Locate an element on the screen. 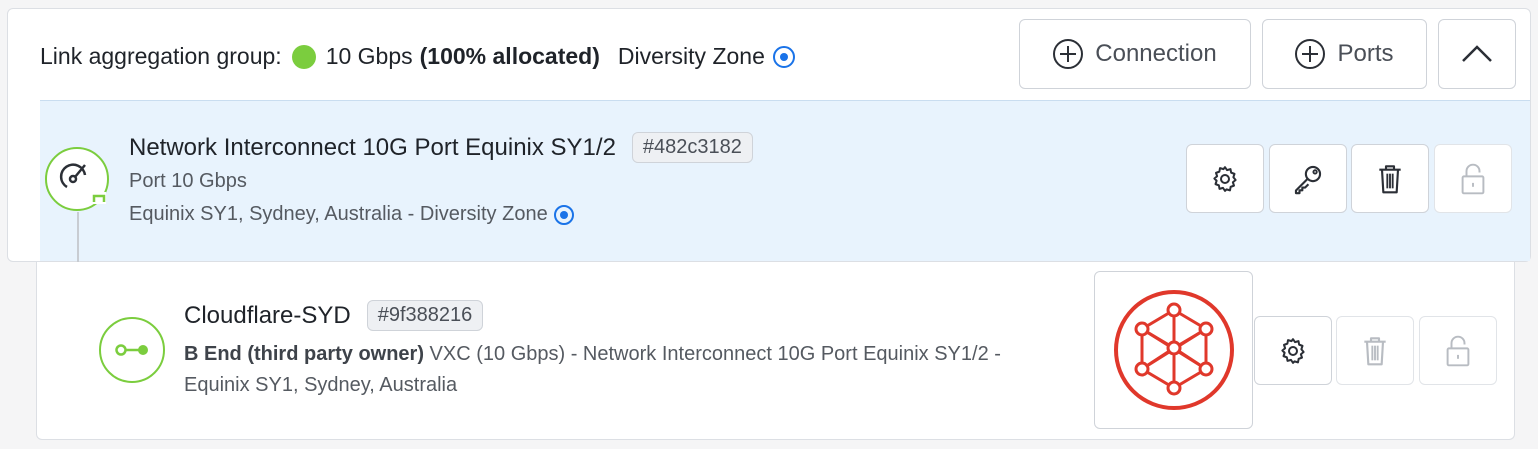  lag-speed: 10 Gbps is located at coordinates (369, 56).